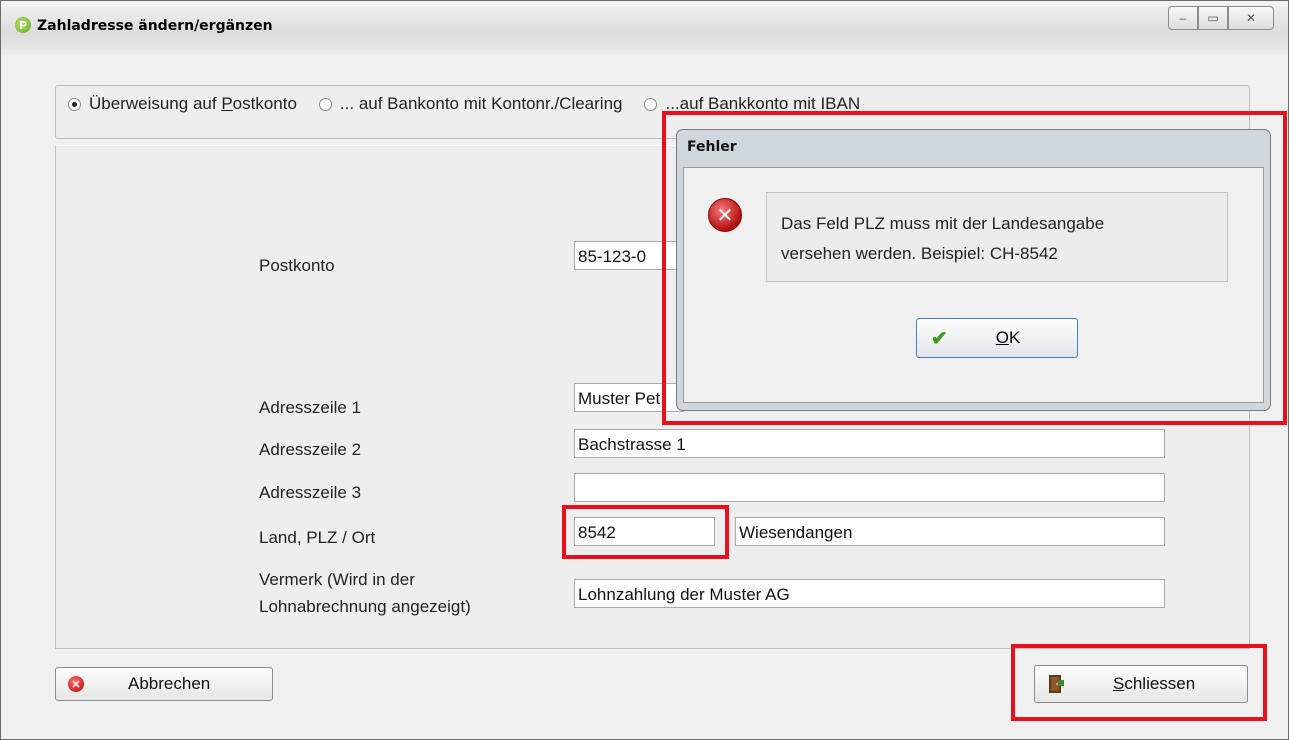  I want to click on title-bar: P Zahladresse ändern/ergänzen – ▭ ✕, so click(644, 28).